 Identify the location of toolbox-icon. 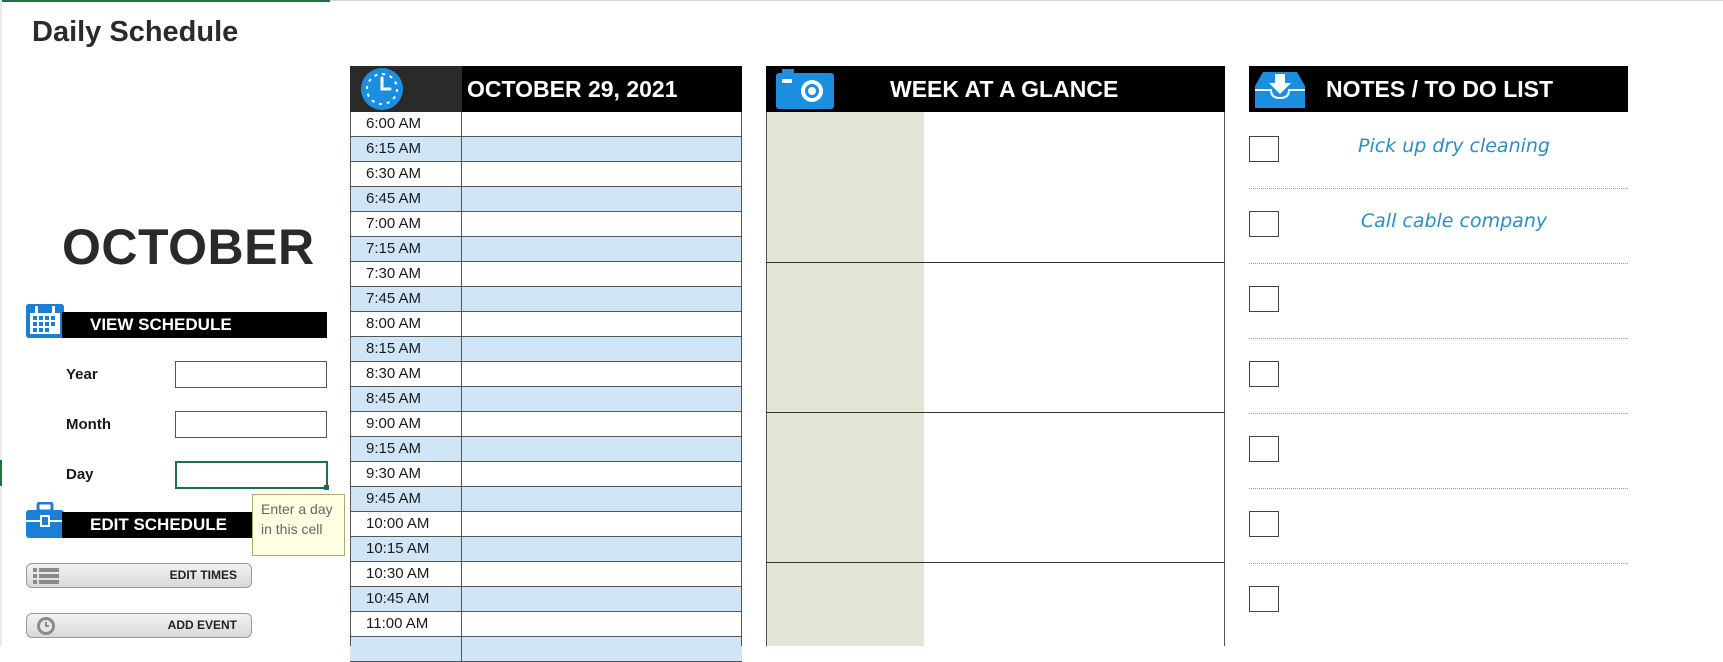
(45, 519).